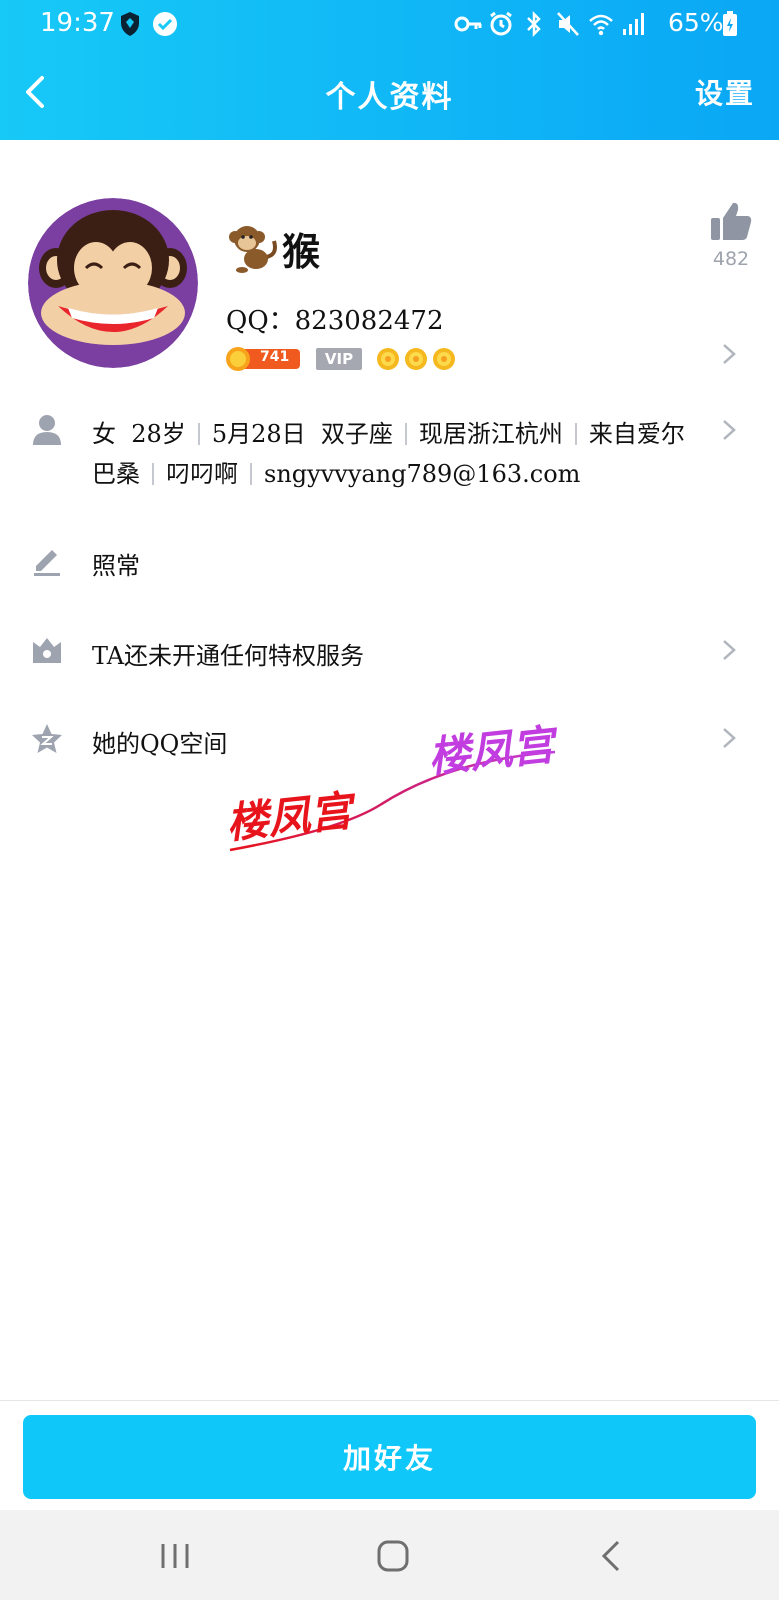 Image resolution: width=779 pixels, height=1600 pixels. Describe the element at coordinates (253, 249) in the screenshot. I see `monkey-emoji-icon` at that location.